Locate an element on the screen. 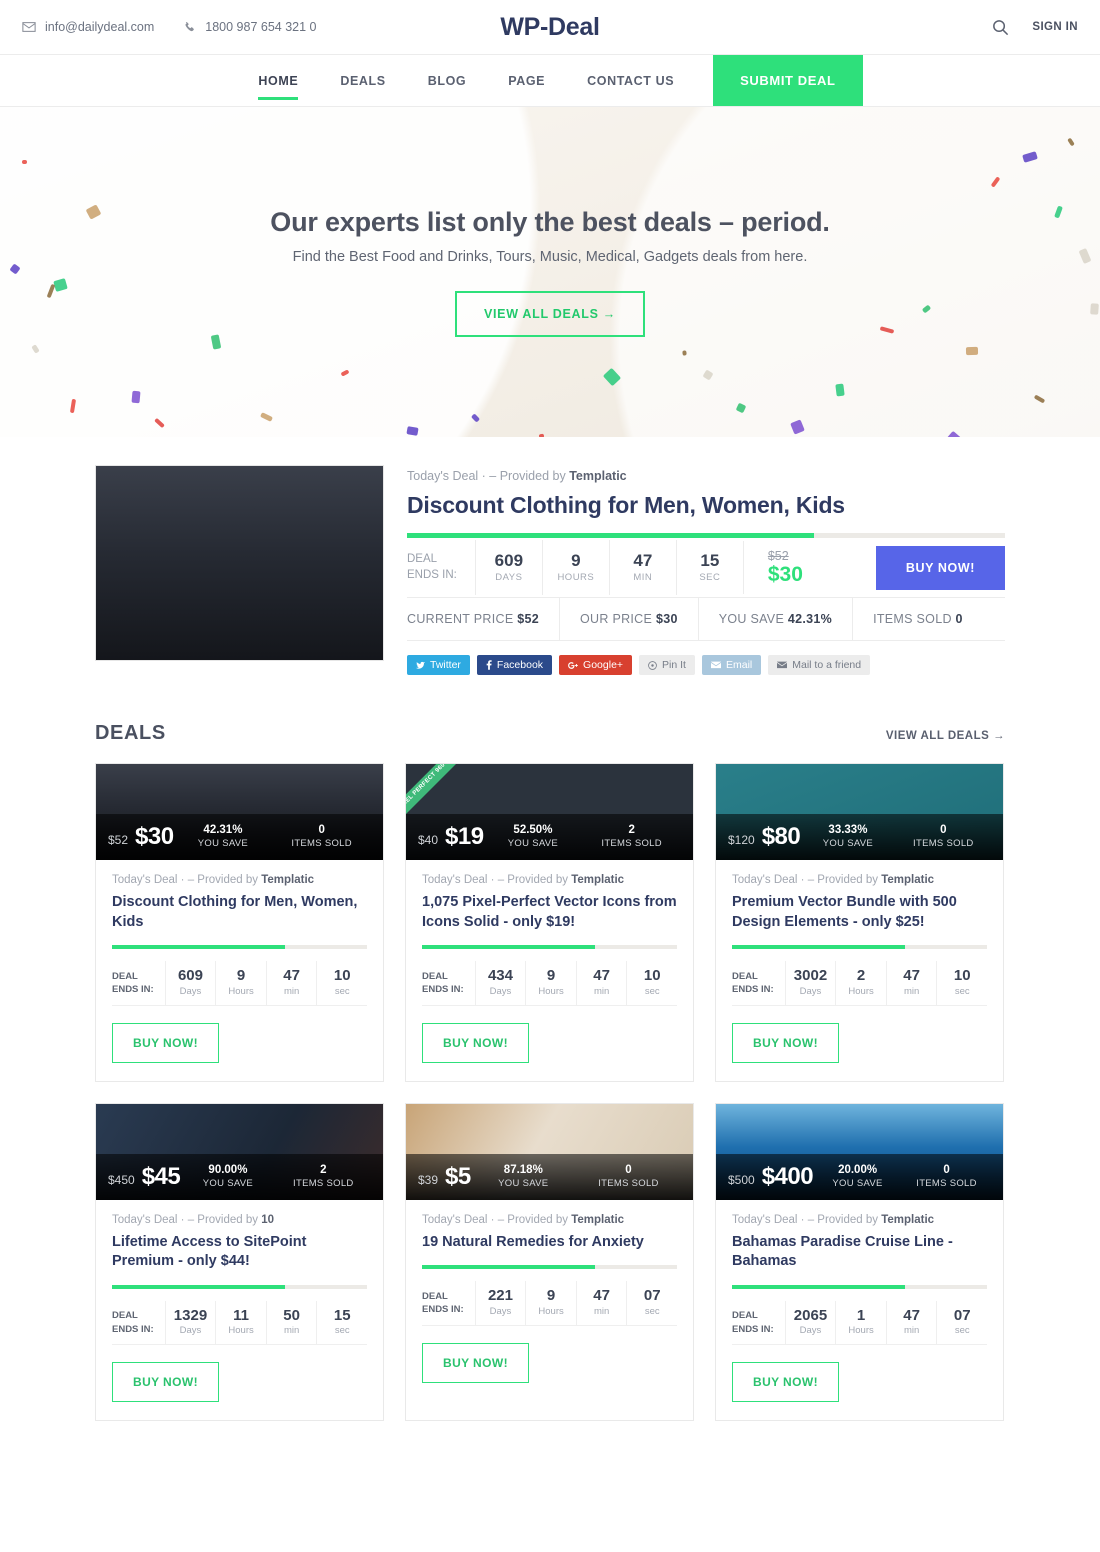 The height and width of the screenshot is (1552, 1100). share-twitter-button: Twitter is located at coordinates (438, 665).